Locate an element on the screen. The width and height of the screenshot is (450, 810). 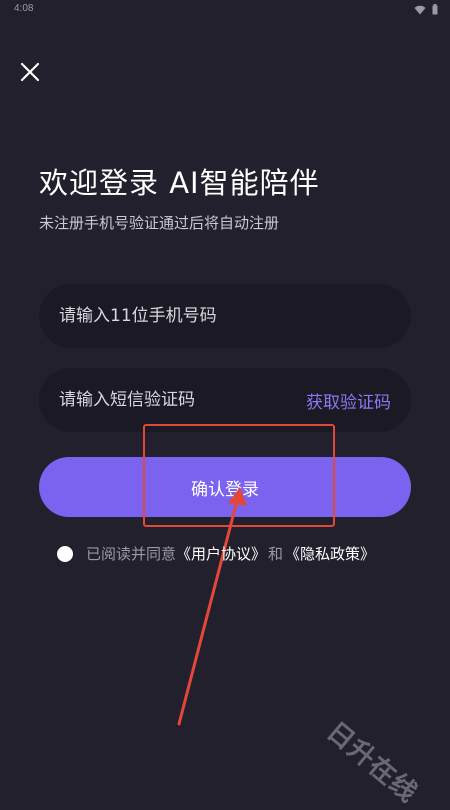
privacy-policy-link: 《隐私政策》 is located at coordinates (330, 553).